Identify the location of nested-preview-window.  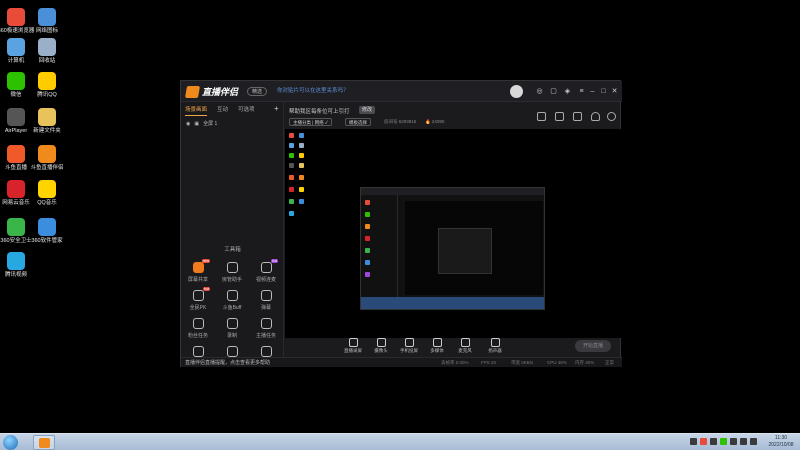
(452, 248).